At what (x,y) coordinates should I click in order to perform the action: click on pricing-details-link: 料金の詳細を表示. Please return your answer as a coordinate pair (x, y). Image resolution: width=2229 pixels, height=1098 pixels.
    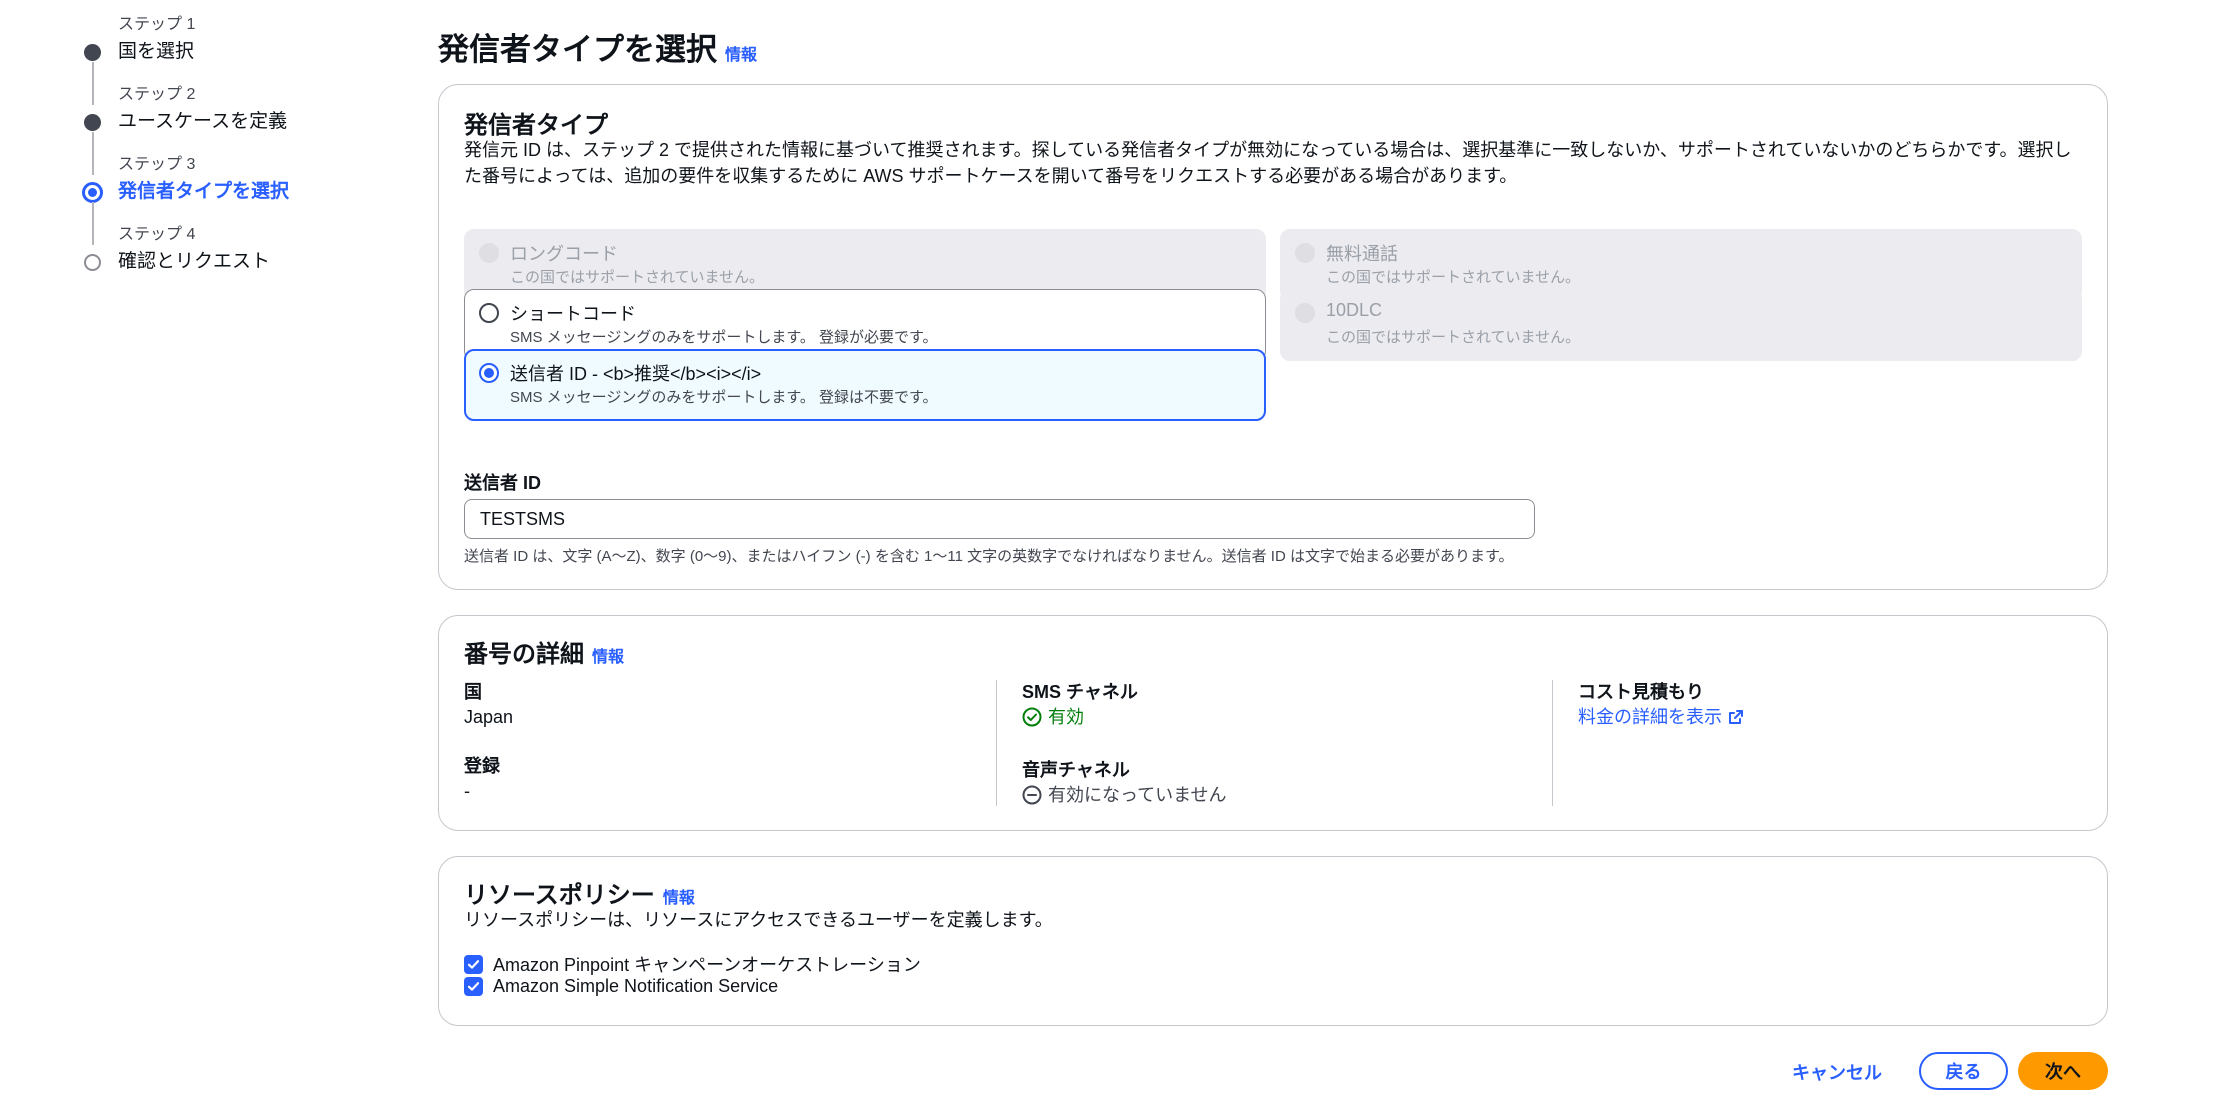
    Looking at the image, I should click on (1661, 717).